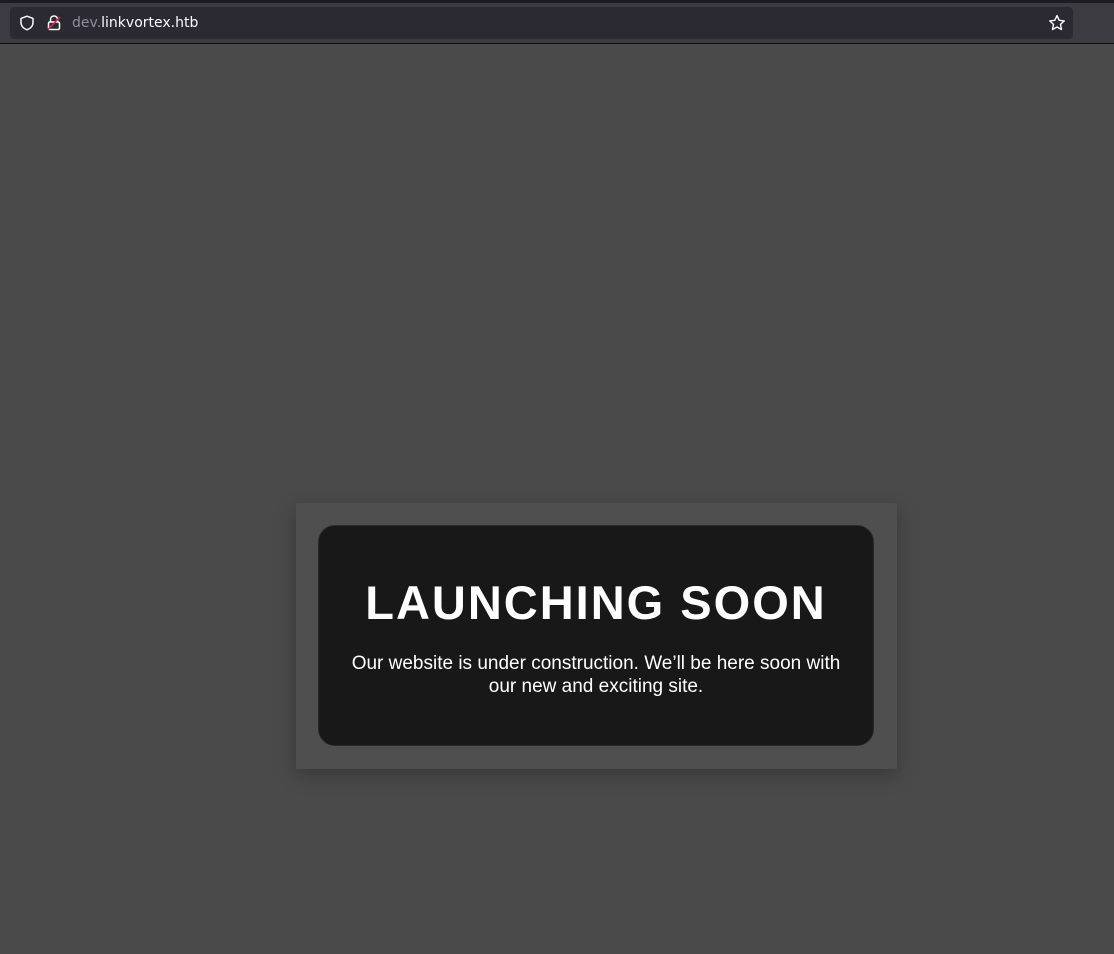 This screenshot has width=1114, height=954. Describe the element at coordinates (150, 23) in the screenshot. I see `url-domain: linkvortex.htb` at that location.